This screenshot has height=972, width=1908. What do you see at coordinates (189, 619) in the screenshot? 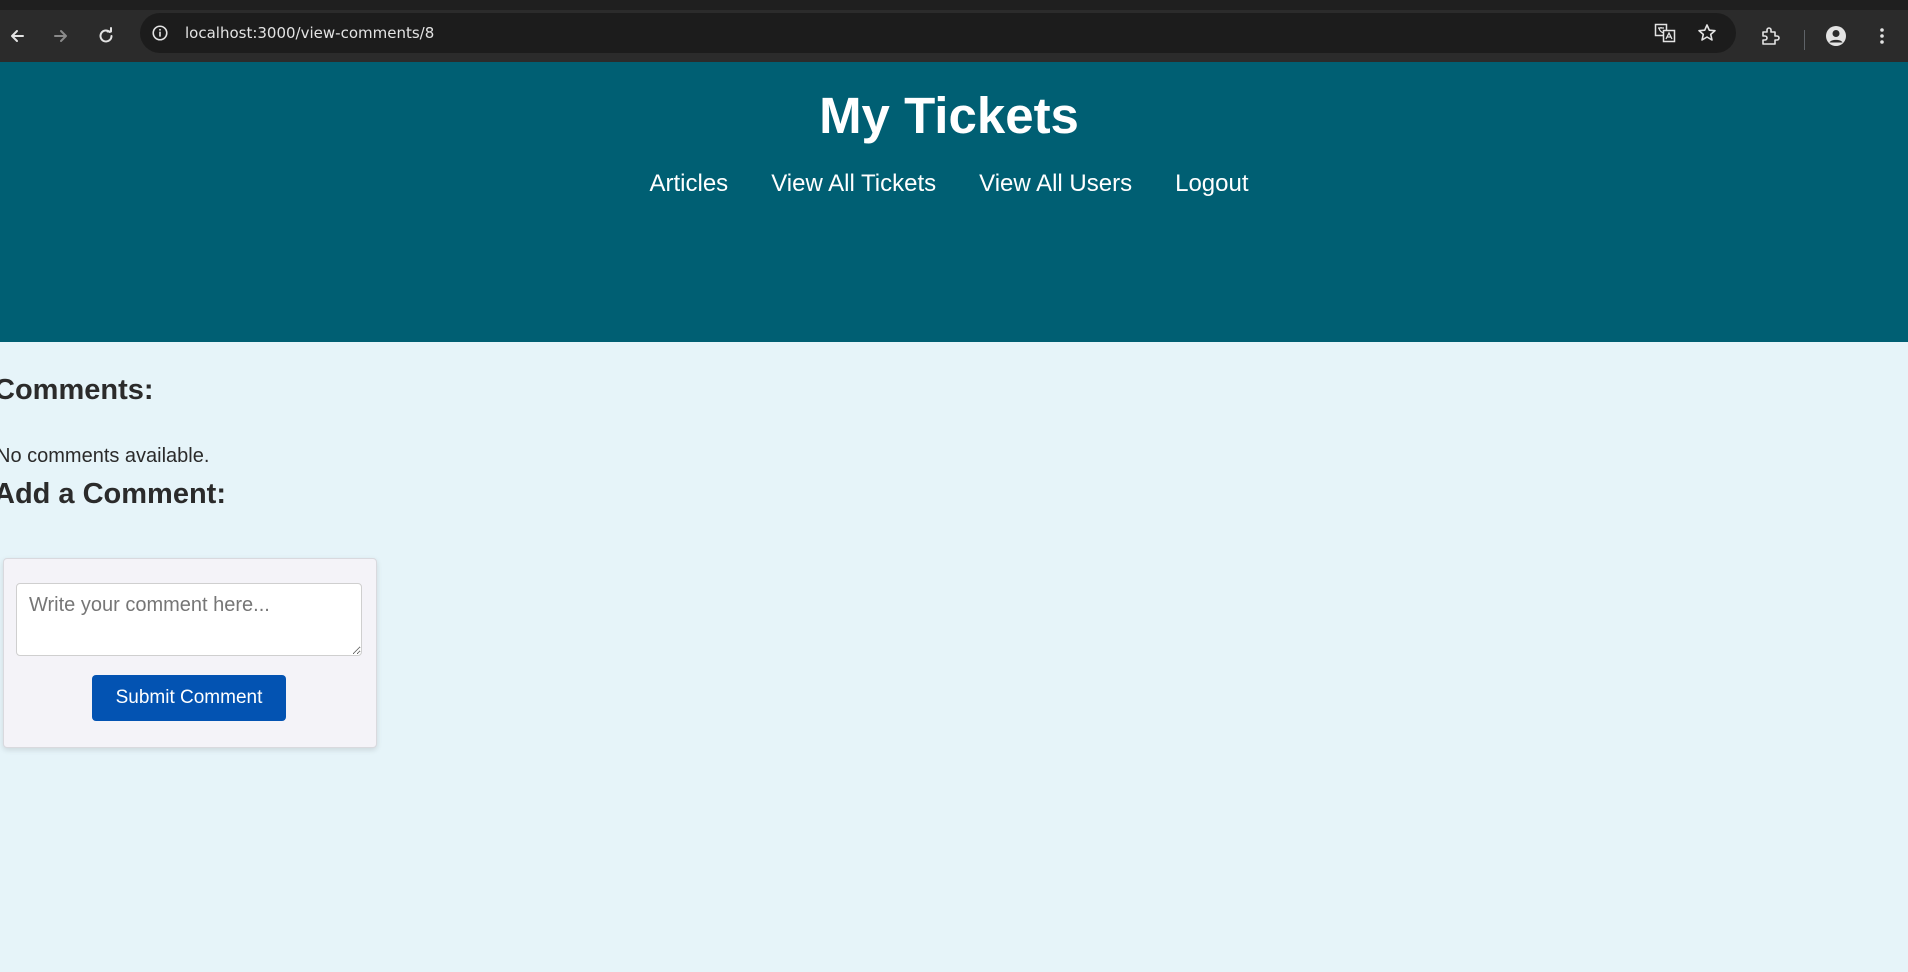
I see `comment-textarea` at bounding box center [189, 619].